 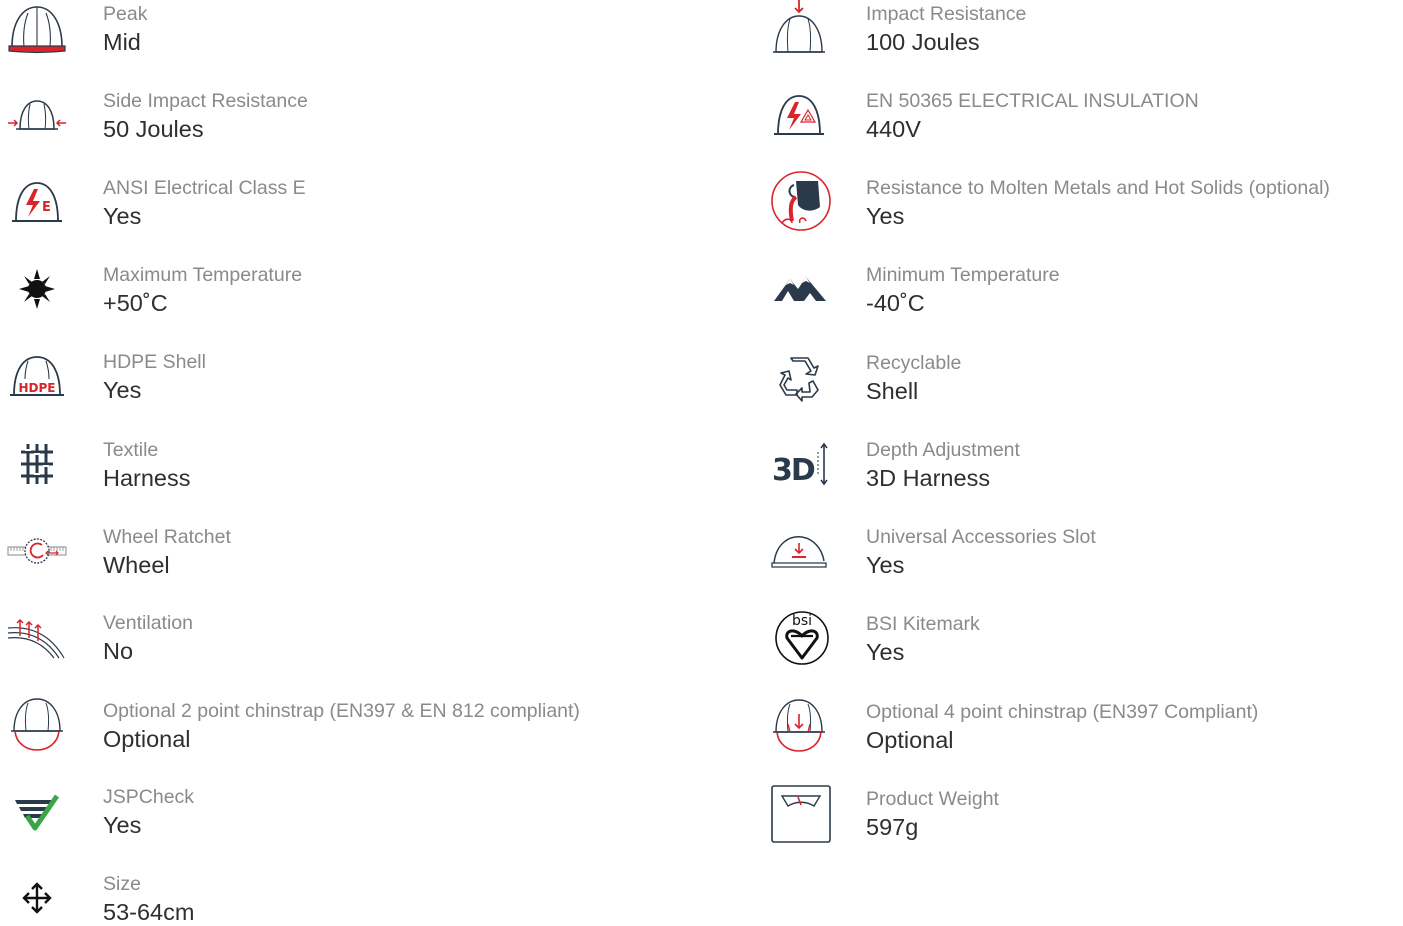 What do you see at coordinates (131, 450) in the screenshot?
I see `spec-label: Textile` at bounding box center [131, 450].